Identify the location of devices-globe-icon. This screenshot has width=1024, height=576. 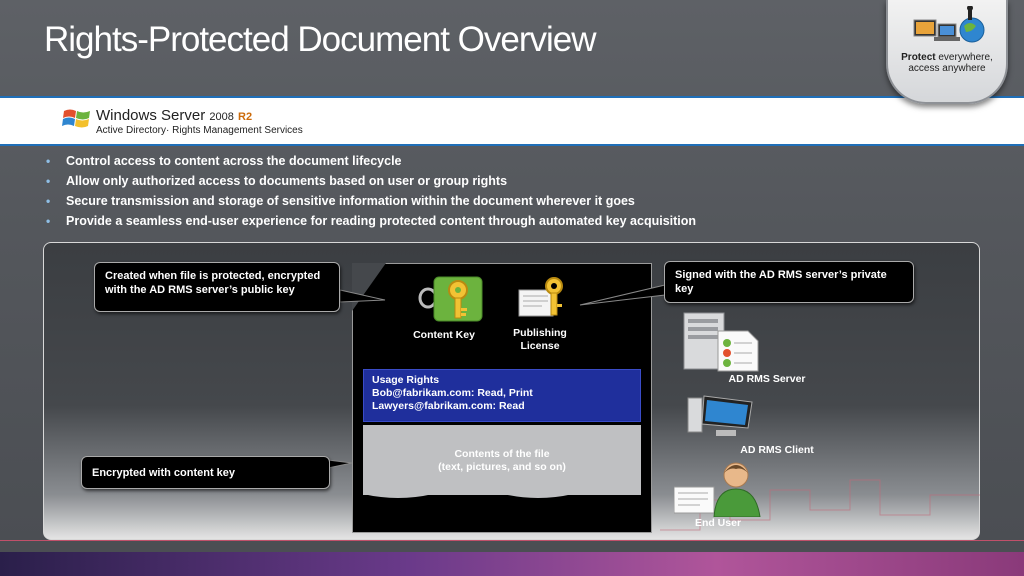
(949, 24).